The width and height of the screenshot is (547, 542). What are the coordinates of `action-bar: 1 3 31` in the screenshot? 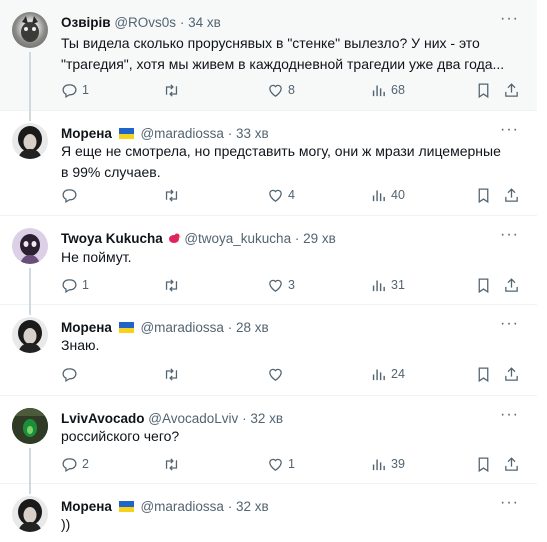 It's located at (290, 285).